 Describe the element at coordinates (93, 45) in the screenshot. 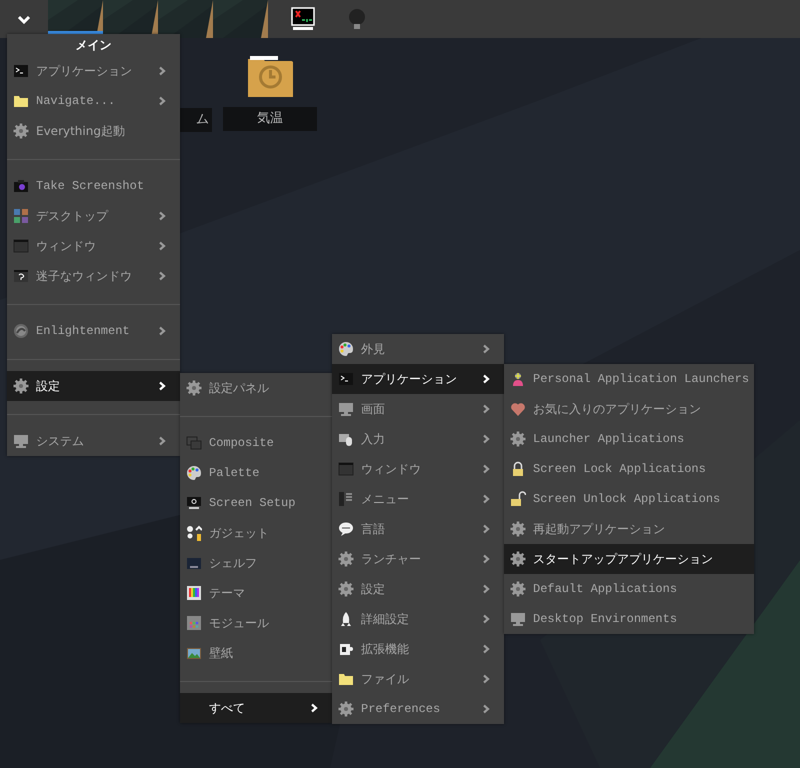

I see `menu-title: メイン` at that location.